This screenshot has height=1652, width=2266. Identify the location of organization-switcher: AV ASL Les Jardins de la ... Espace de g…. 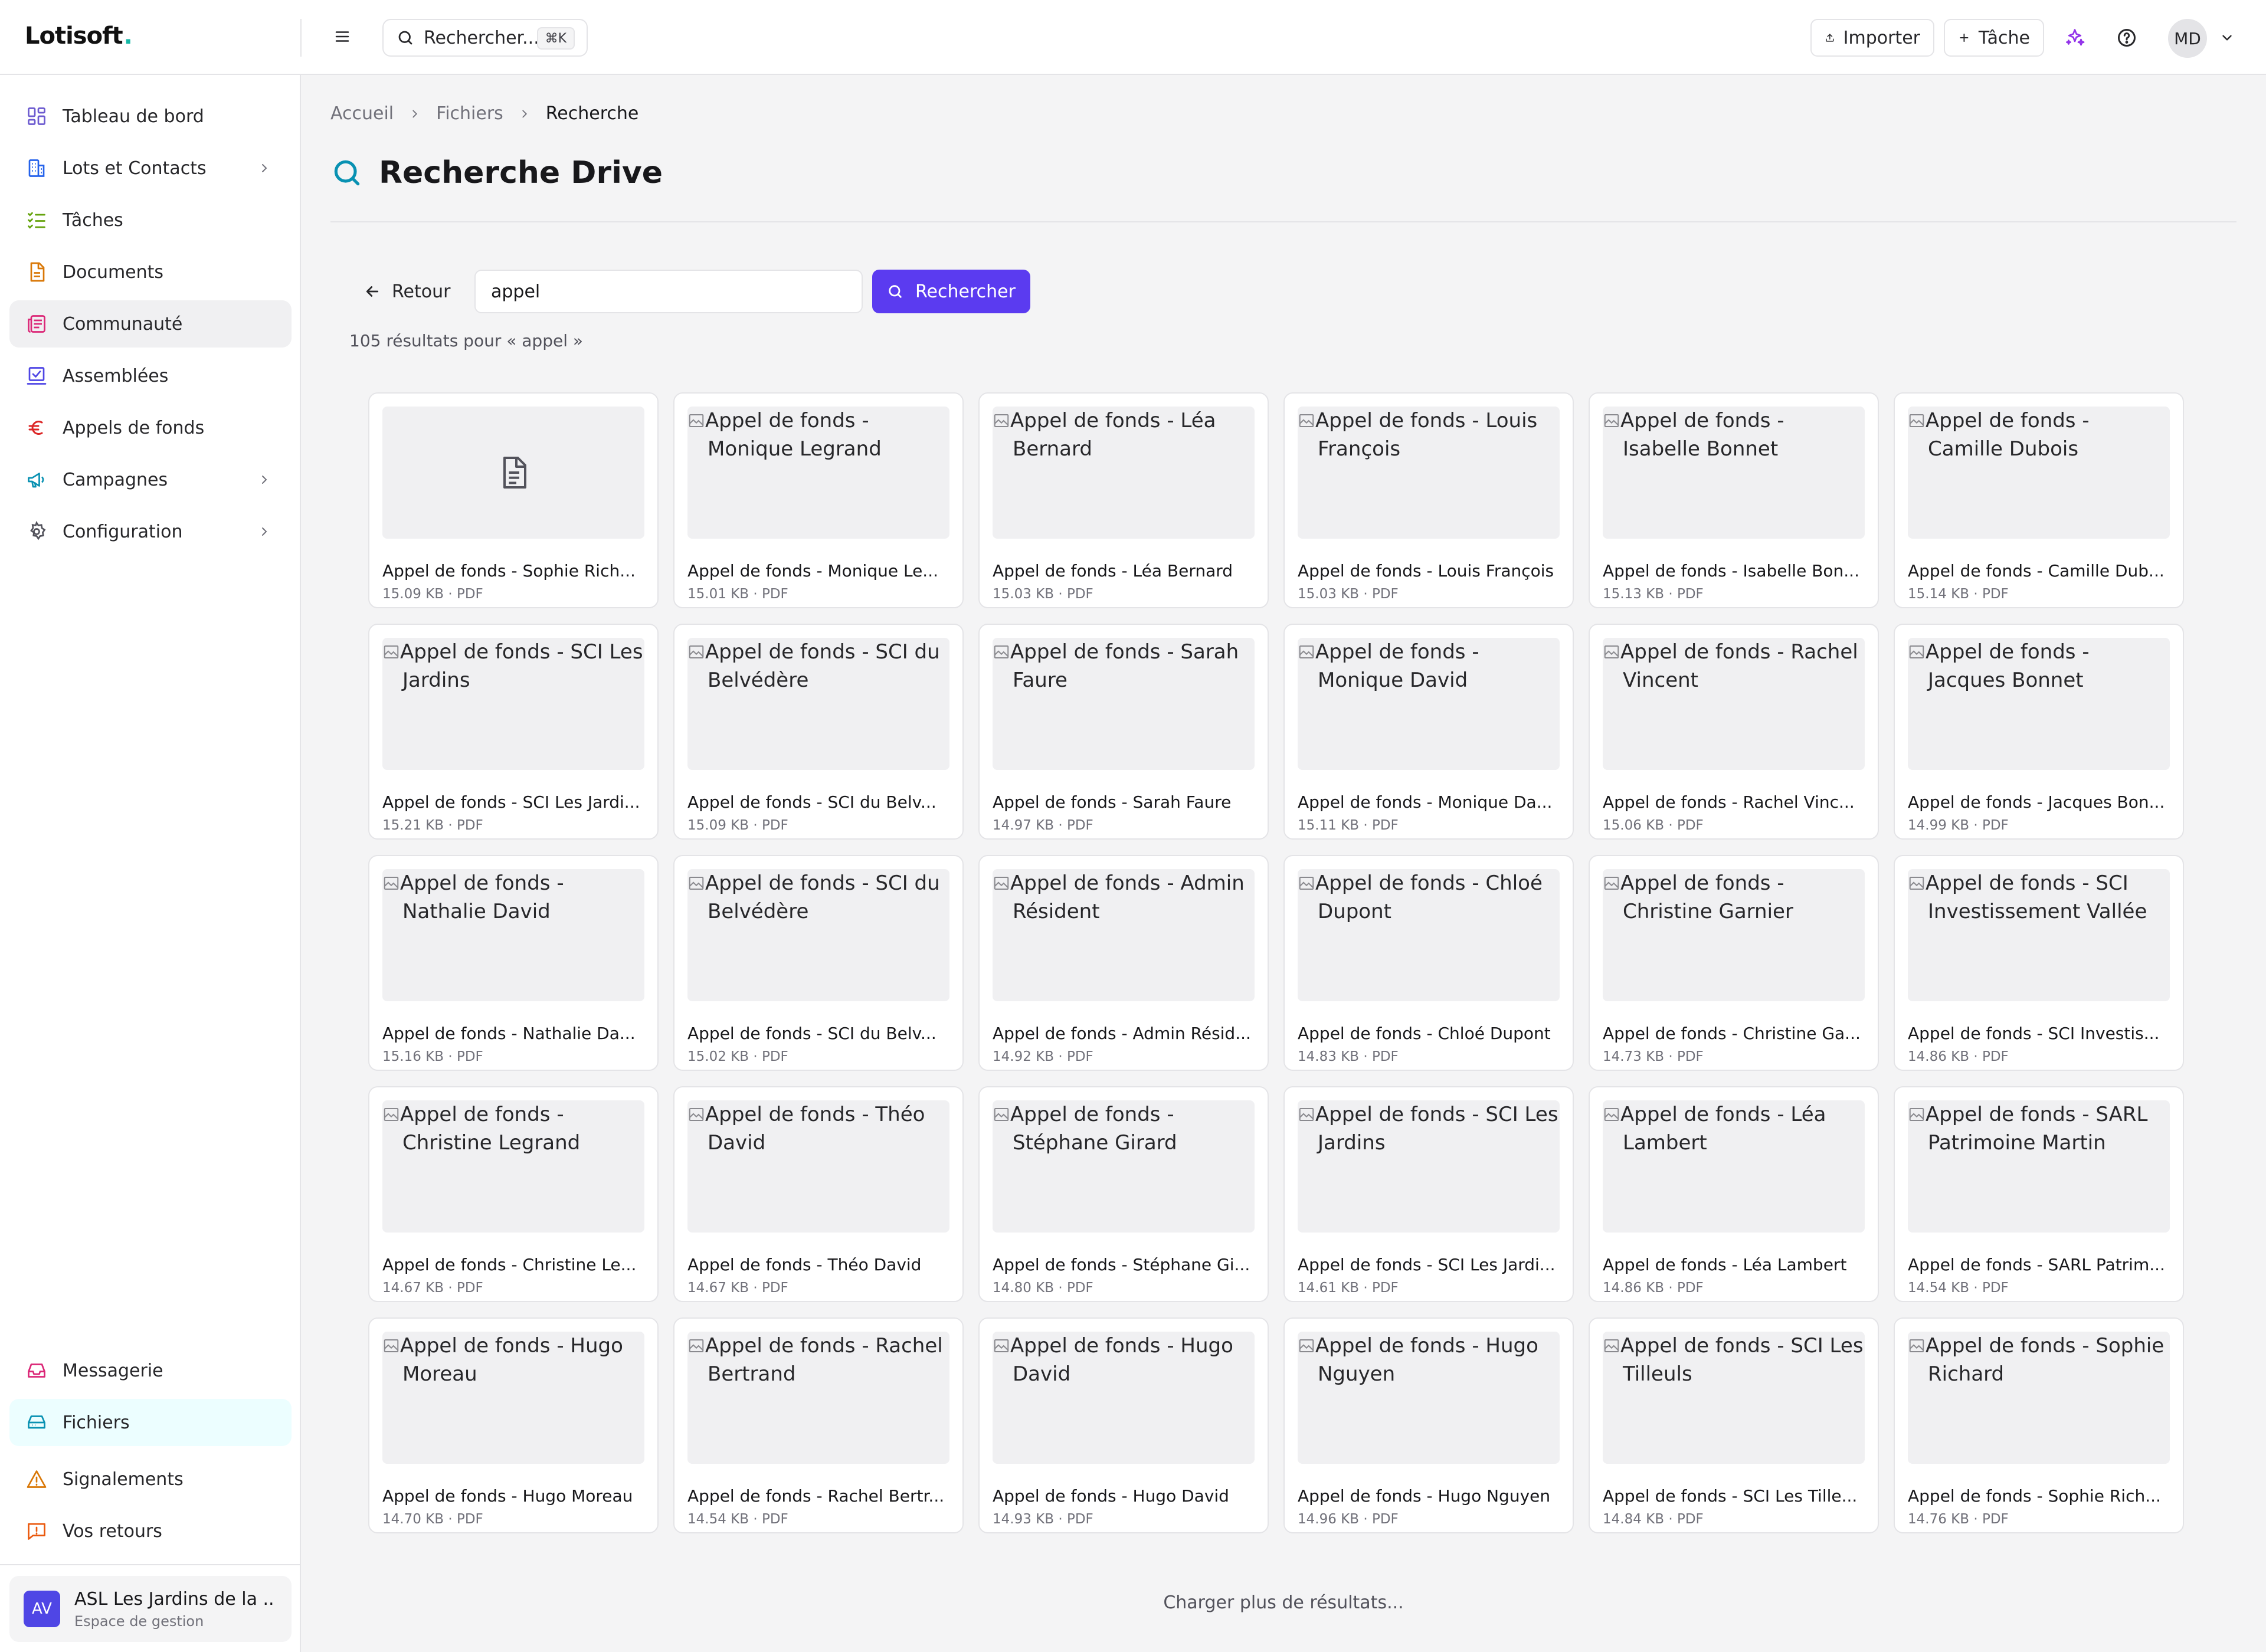
(150, 1609).